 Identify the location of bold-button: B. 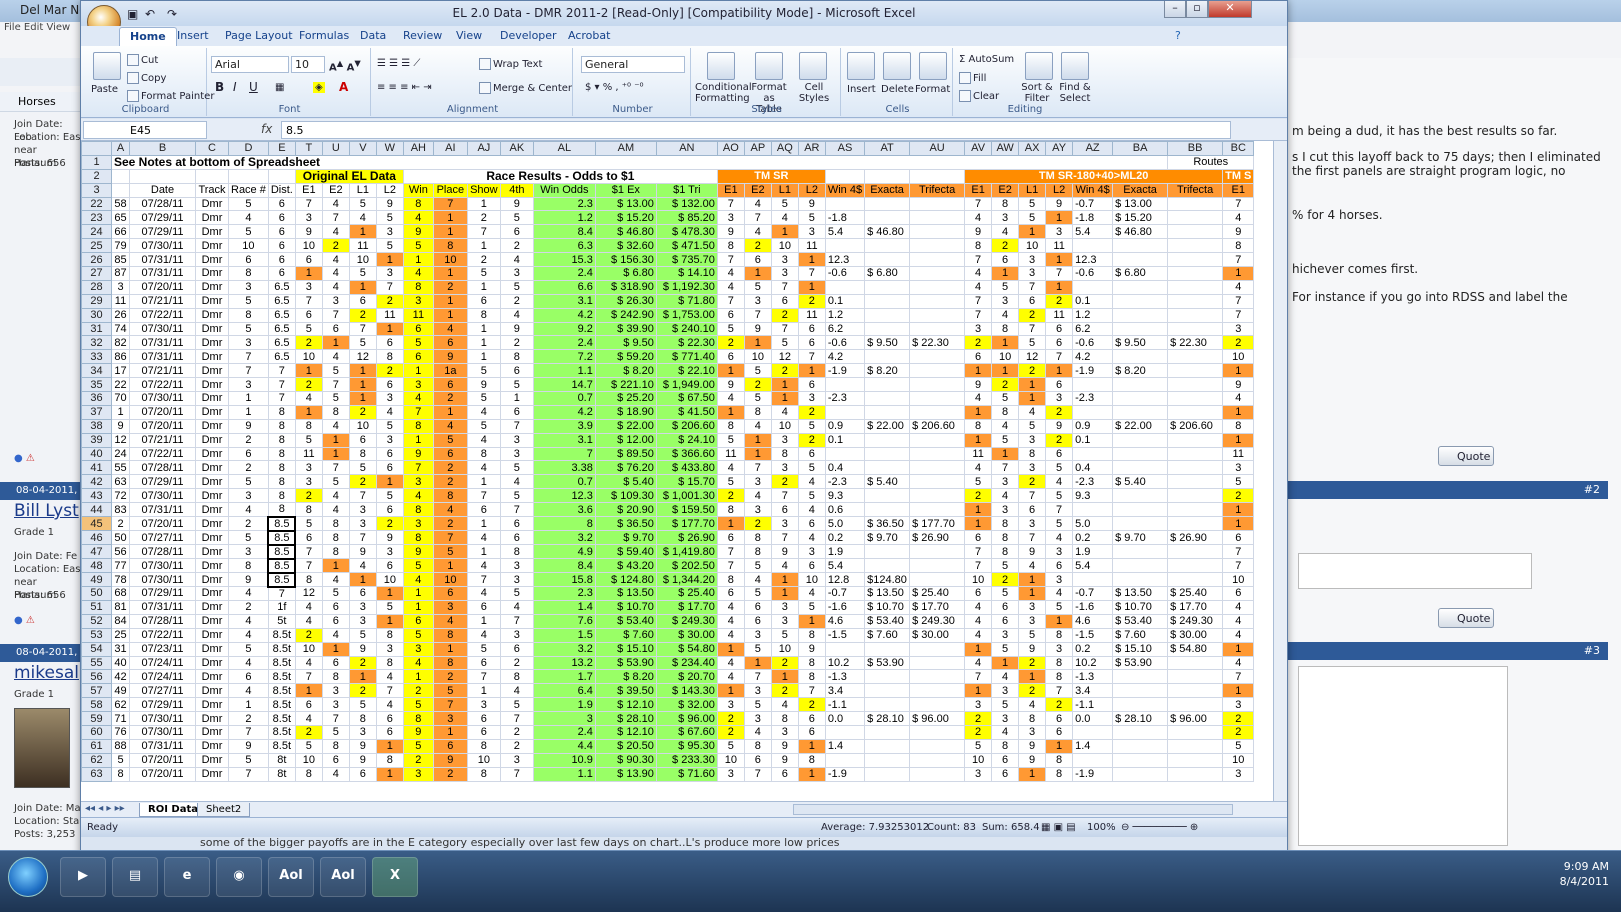
(219, 87).